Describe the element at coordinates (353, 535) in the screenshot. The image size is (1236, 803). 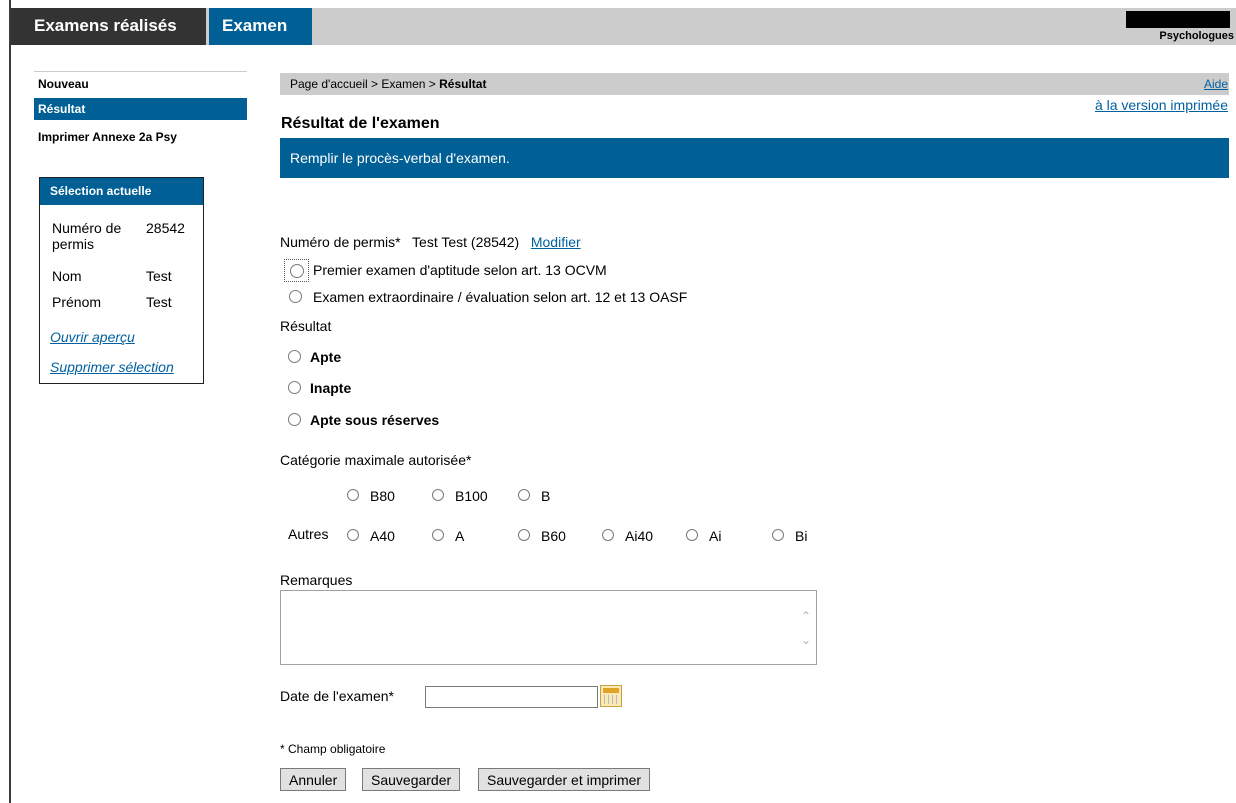
I see `category-radio-a40` at that location.